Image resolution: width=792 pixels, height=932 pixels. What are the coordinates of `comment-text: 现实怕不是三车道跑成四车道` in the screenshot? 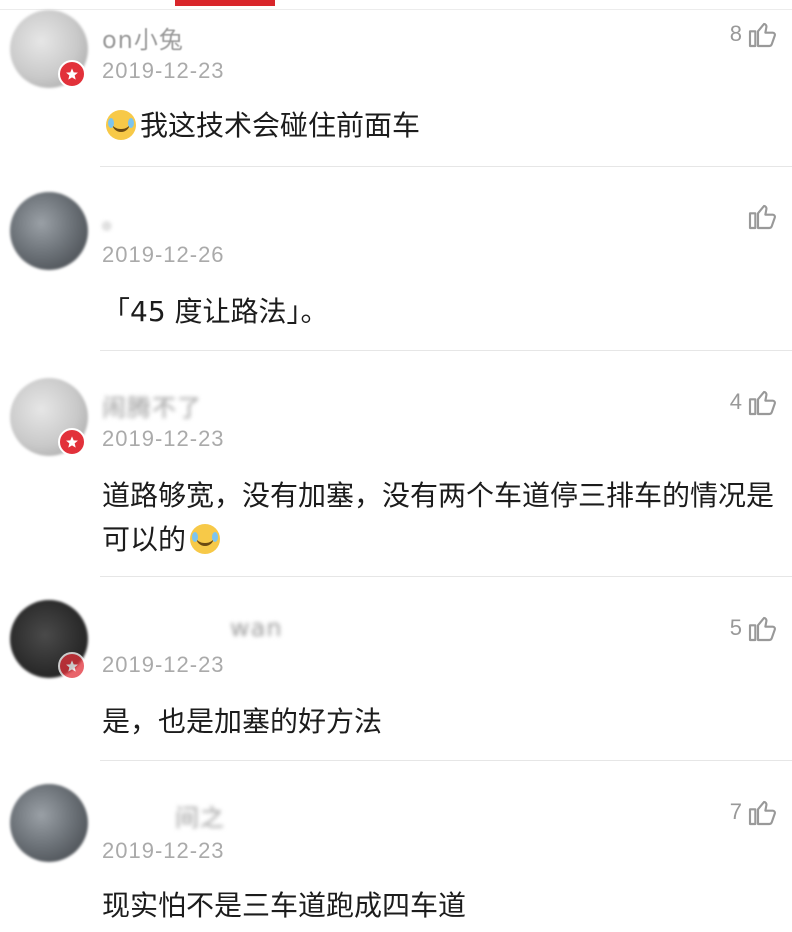 It's located at (284, 905).